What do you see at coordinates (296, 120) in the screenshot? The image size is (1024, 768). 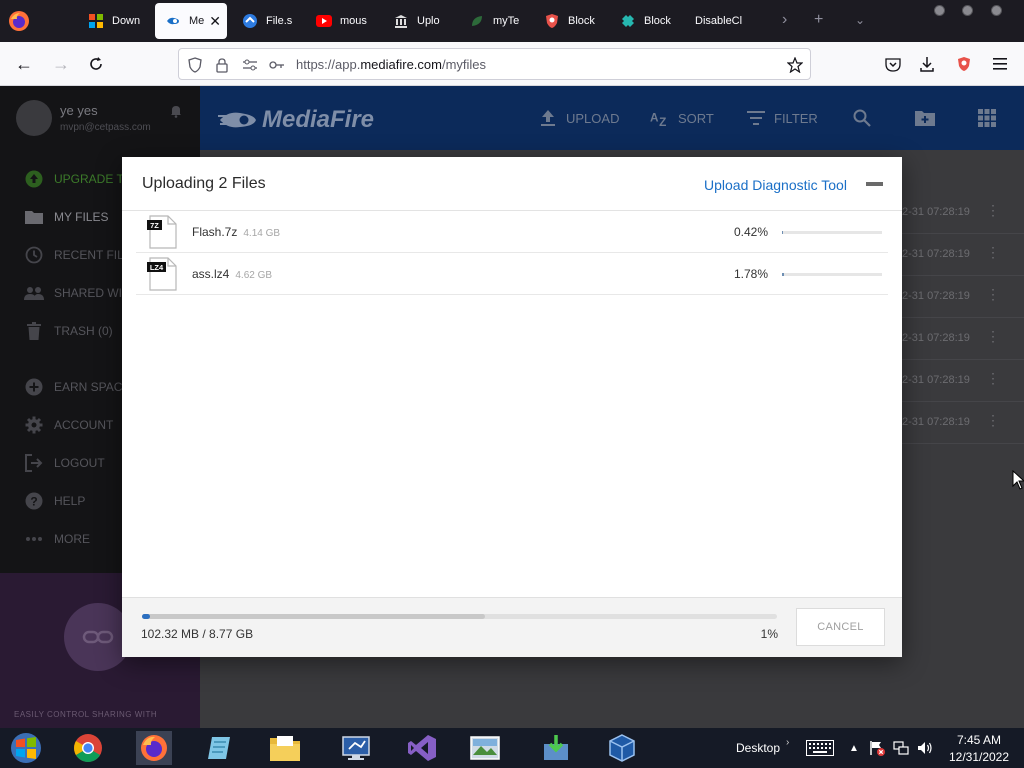 I see `mediafire-logo: MediaFire` at bounding box center [296, 120].